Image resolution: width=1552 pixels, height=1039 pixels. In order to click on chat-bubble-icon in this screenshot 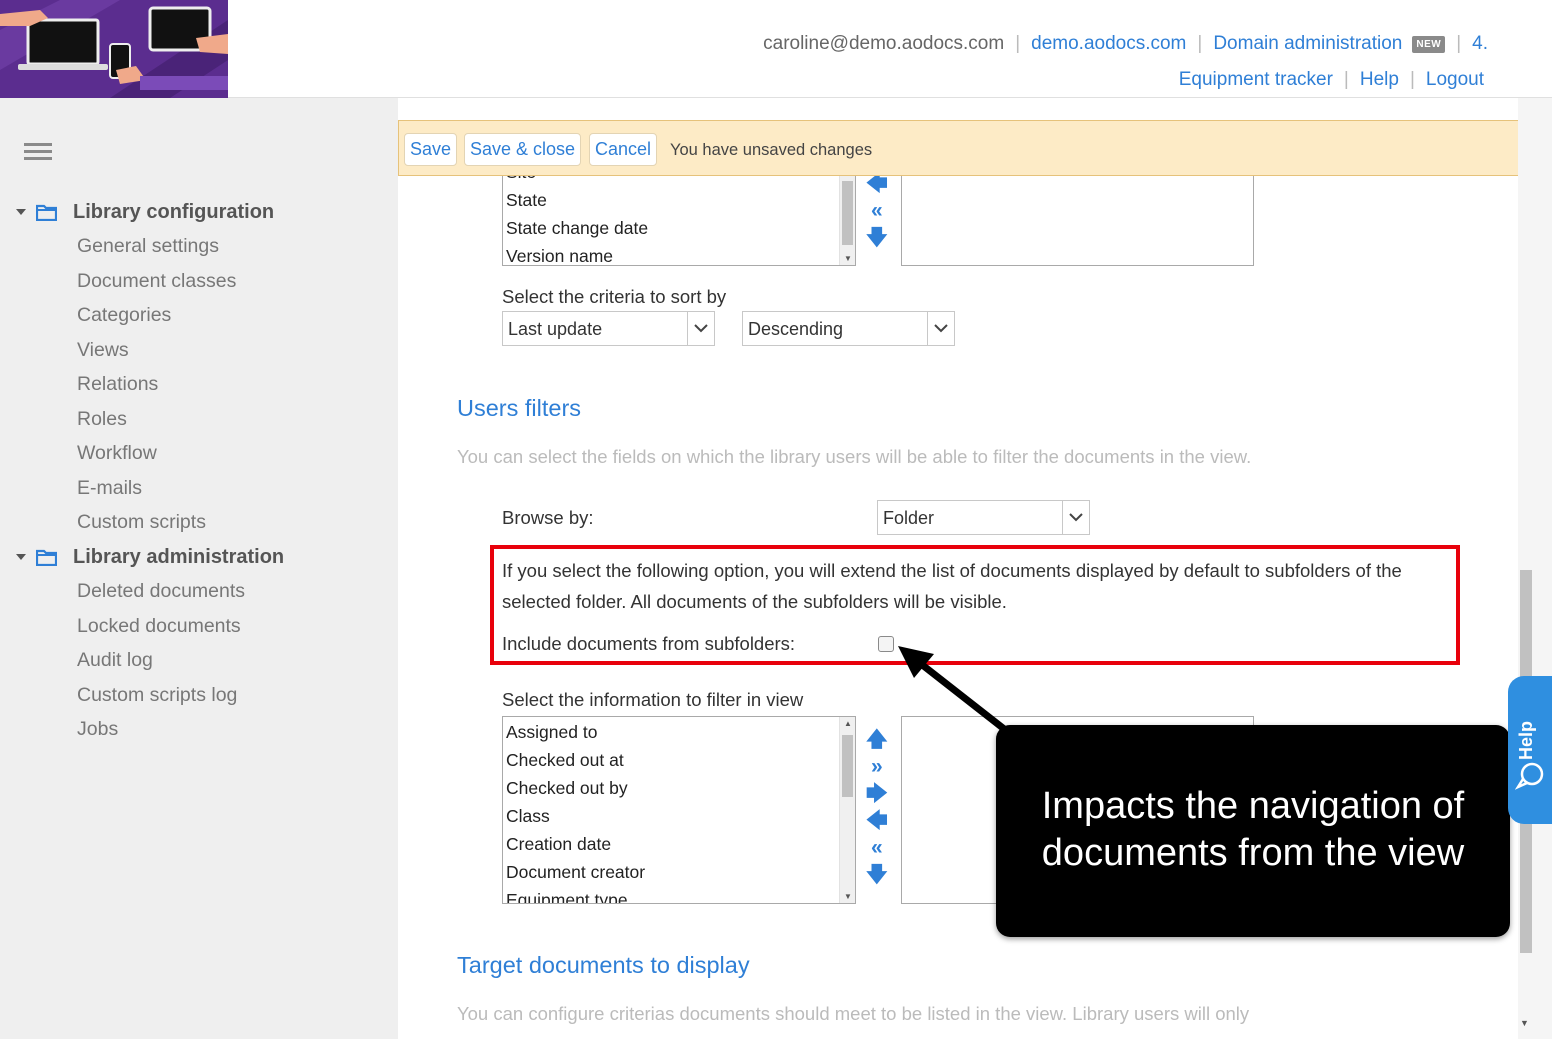, I will do `click(1529, 776)`.